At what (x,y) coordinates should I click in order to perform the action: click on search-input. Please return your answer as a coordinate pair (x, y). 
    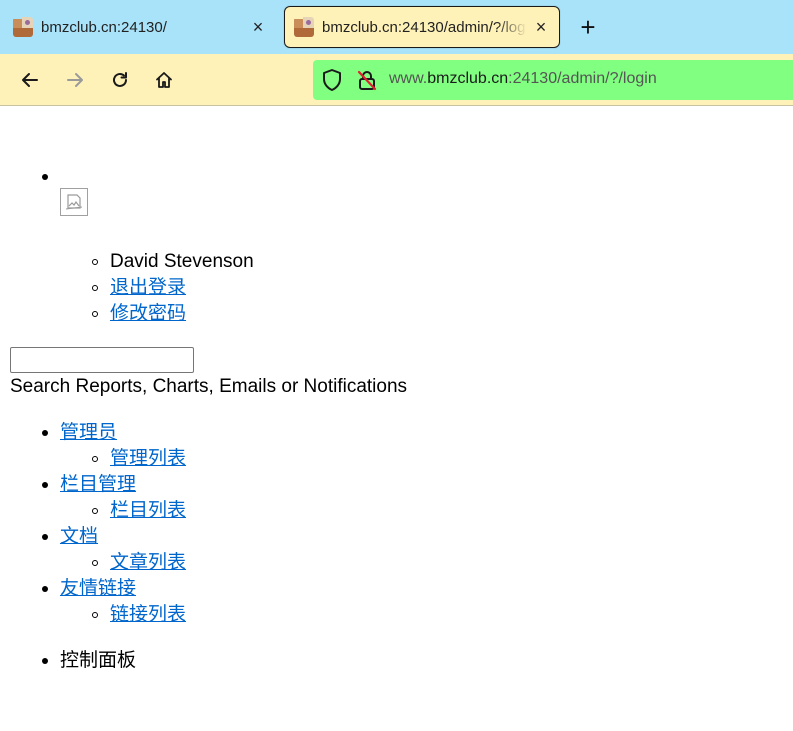
    Looking at the image, I should click on (102, 360).